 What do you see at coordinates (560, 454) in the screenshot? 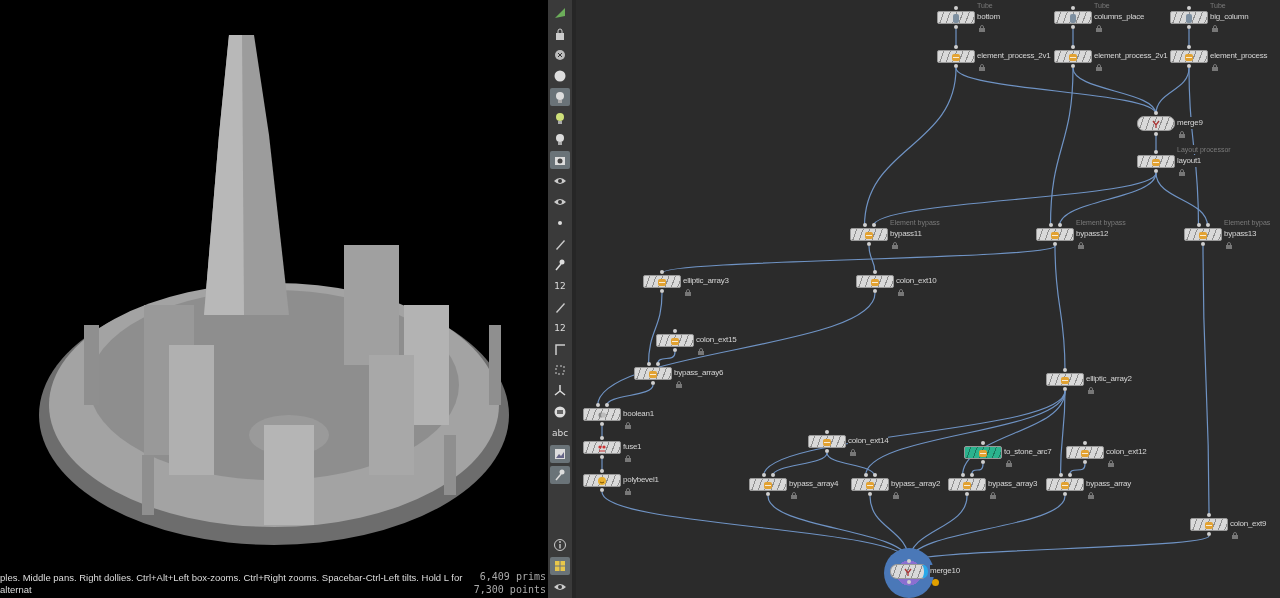
I see `image-icon` at bounding box center [560, 454].